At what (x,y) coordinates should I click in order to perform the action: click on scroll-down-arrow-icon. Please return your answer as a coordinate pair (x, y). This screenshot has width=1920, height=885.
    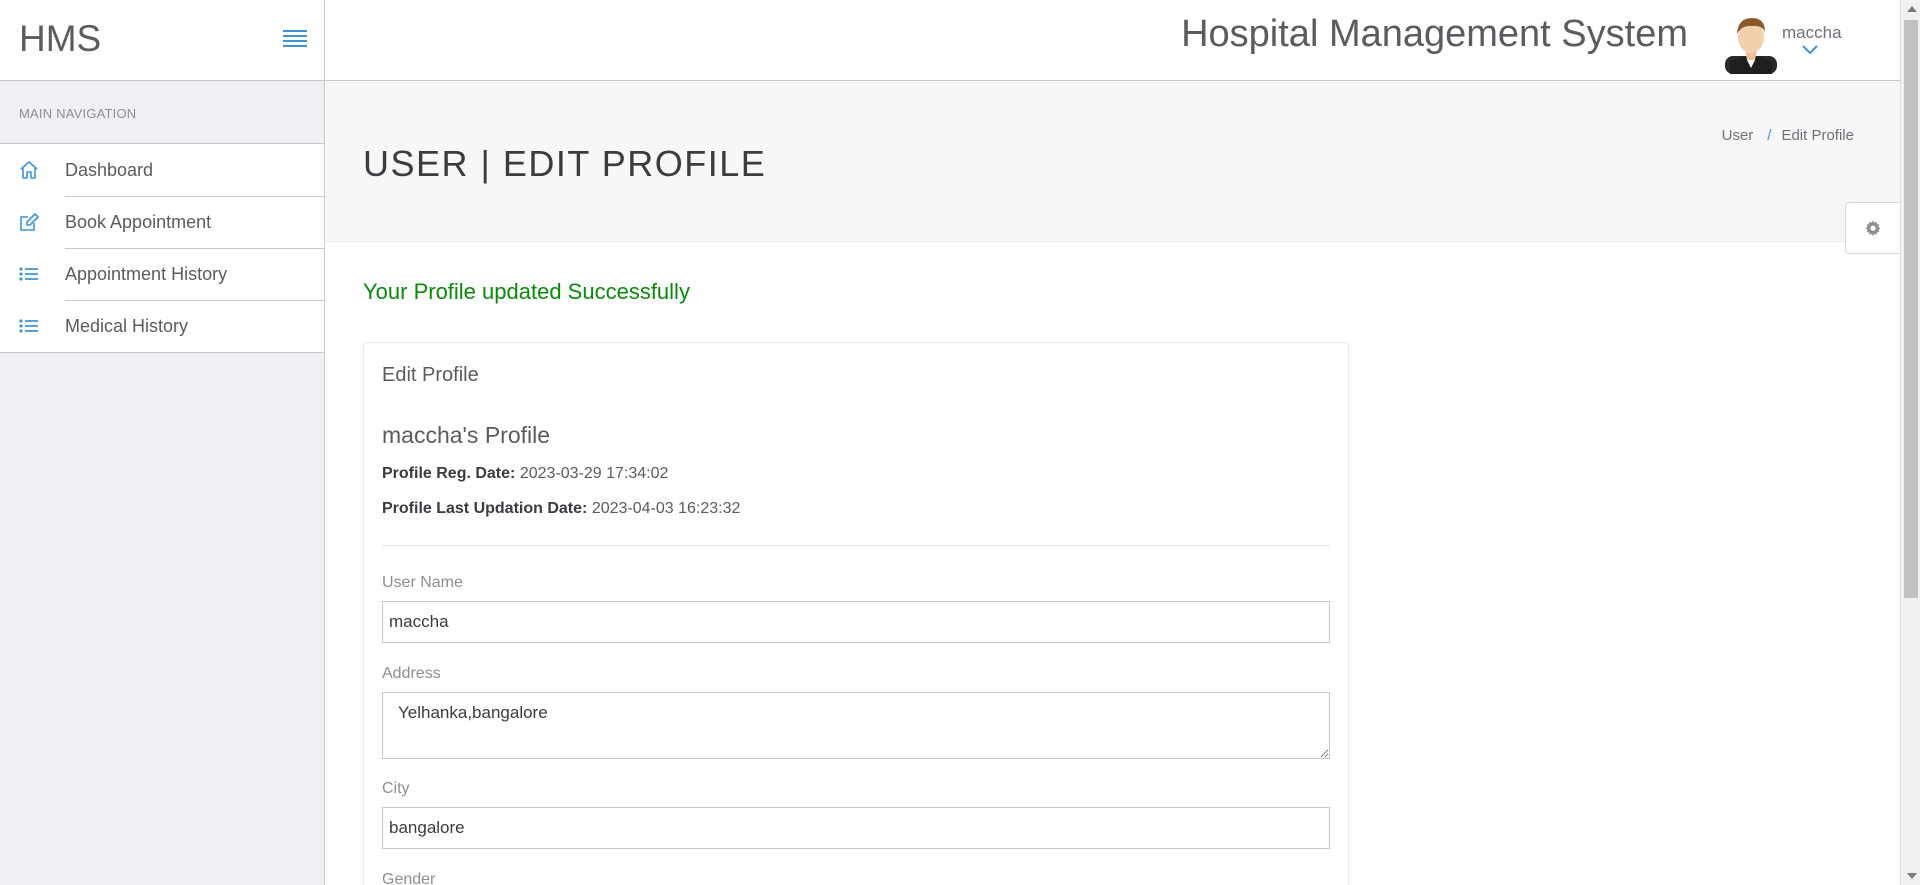
    Looking at the image, I should click on (1912, 876).